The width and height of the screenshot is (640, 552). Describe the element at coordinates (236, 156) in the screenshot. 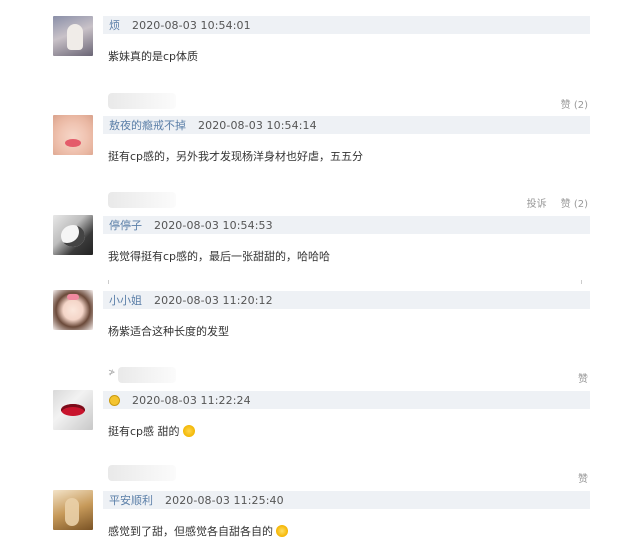

I see `comment-text: 挺有cp感的，另外我才发现杨洋身材也好虐，五五分` at that location.